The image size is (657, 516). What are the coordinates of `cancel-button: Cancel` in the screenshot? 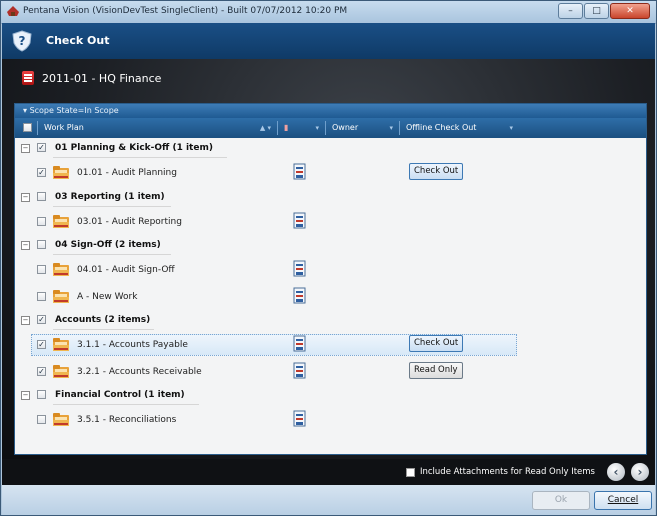 It's located at (623, 500).